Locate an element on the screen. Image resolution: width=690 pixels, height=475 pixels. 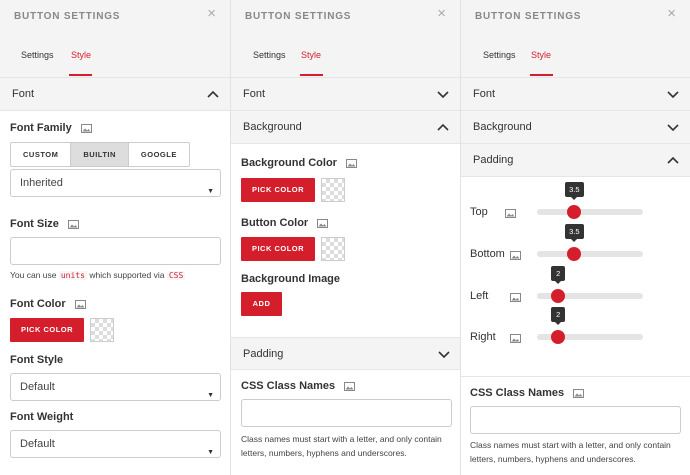
section-background-label: Background is located at coordinates (502, 127).